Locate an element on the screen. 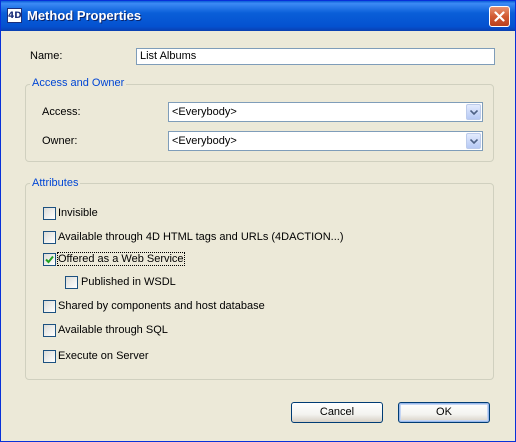  window-title: Method Properties is located at coordinates (84, 15).